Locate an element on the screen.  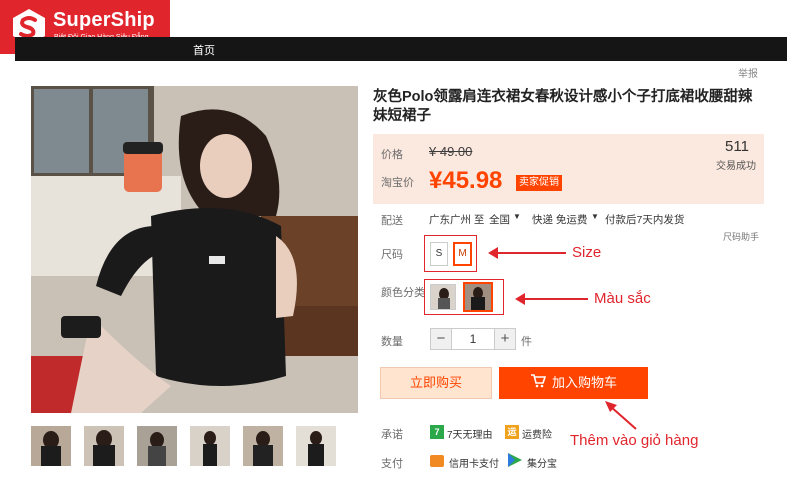
taobao-price-label: 淘宝价 is located at coordinates (397, 183).